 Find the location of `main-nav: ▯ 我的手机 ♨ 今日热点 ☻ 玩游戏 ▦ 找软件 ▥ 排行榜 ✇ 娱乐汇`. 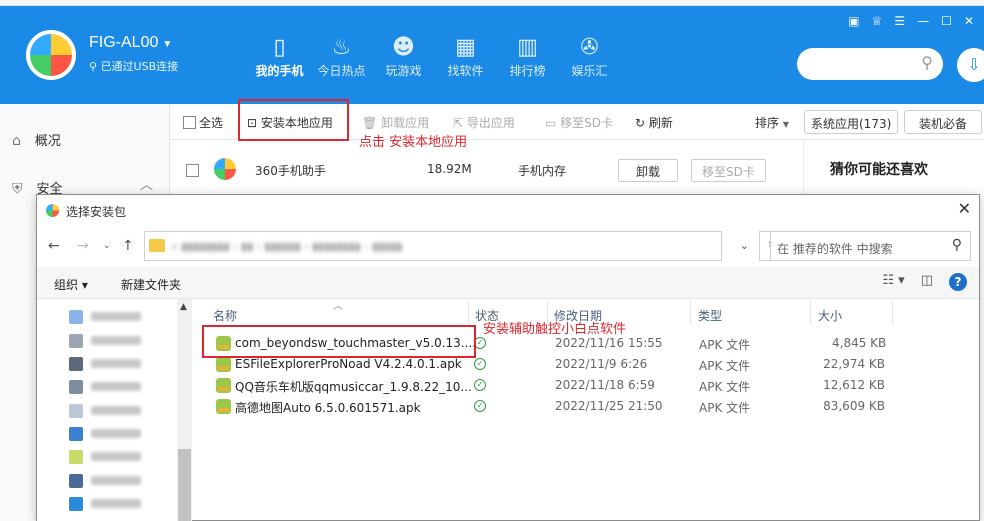

main-nav: ▯ 我的手机 ♨ 今日热点 ☻ 玩游戏 ▦ 找软件 ▥ 排行榜 ✇ 娱乐汇 is located at coordinates (438, 56).